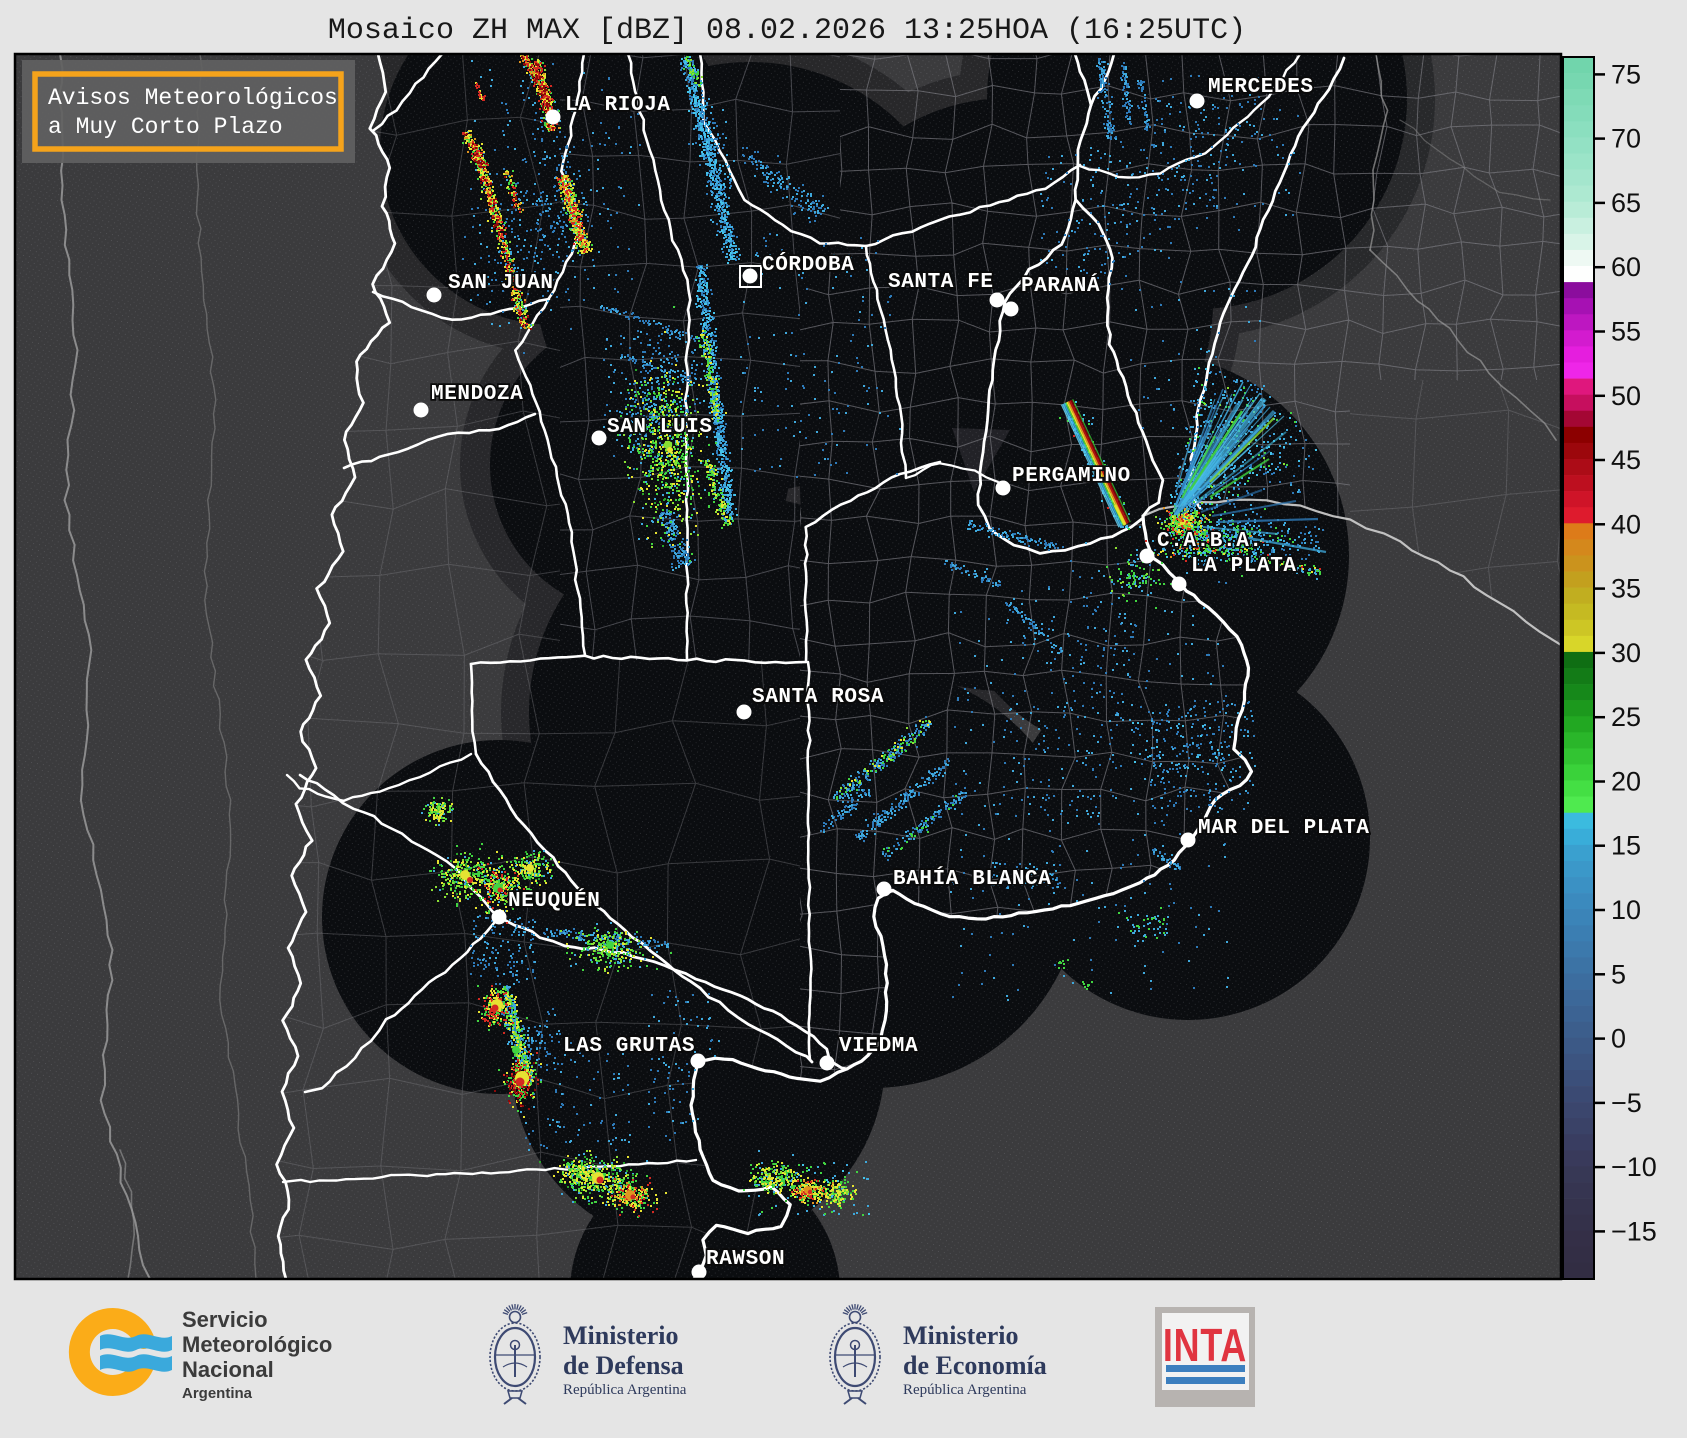 The height and width of the screenshot is (1438, 1687). I want to click on svg-text: INTA, so click(1205, 1345).